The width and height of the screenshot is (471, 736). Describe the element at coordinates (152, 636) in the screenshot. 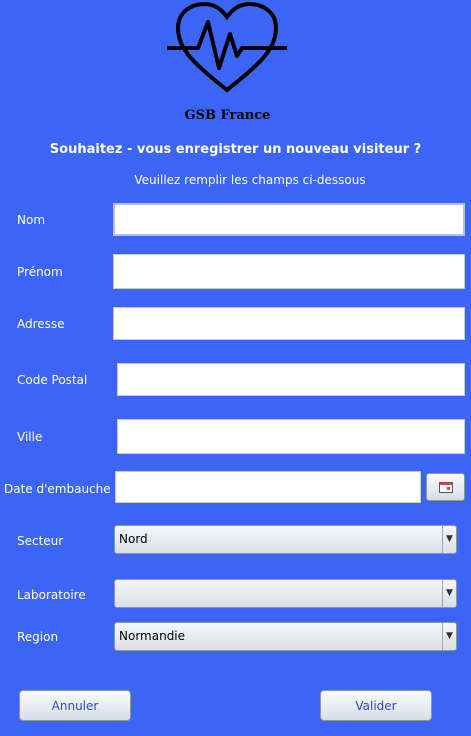

I see `region-value: Normandie` at that location.